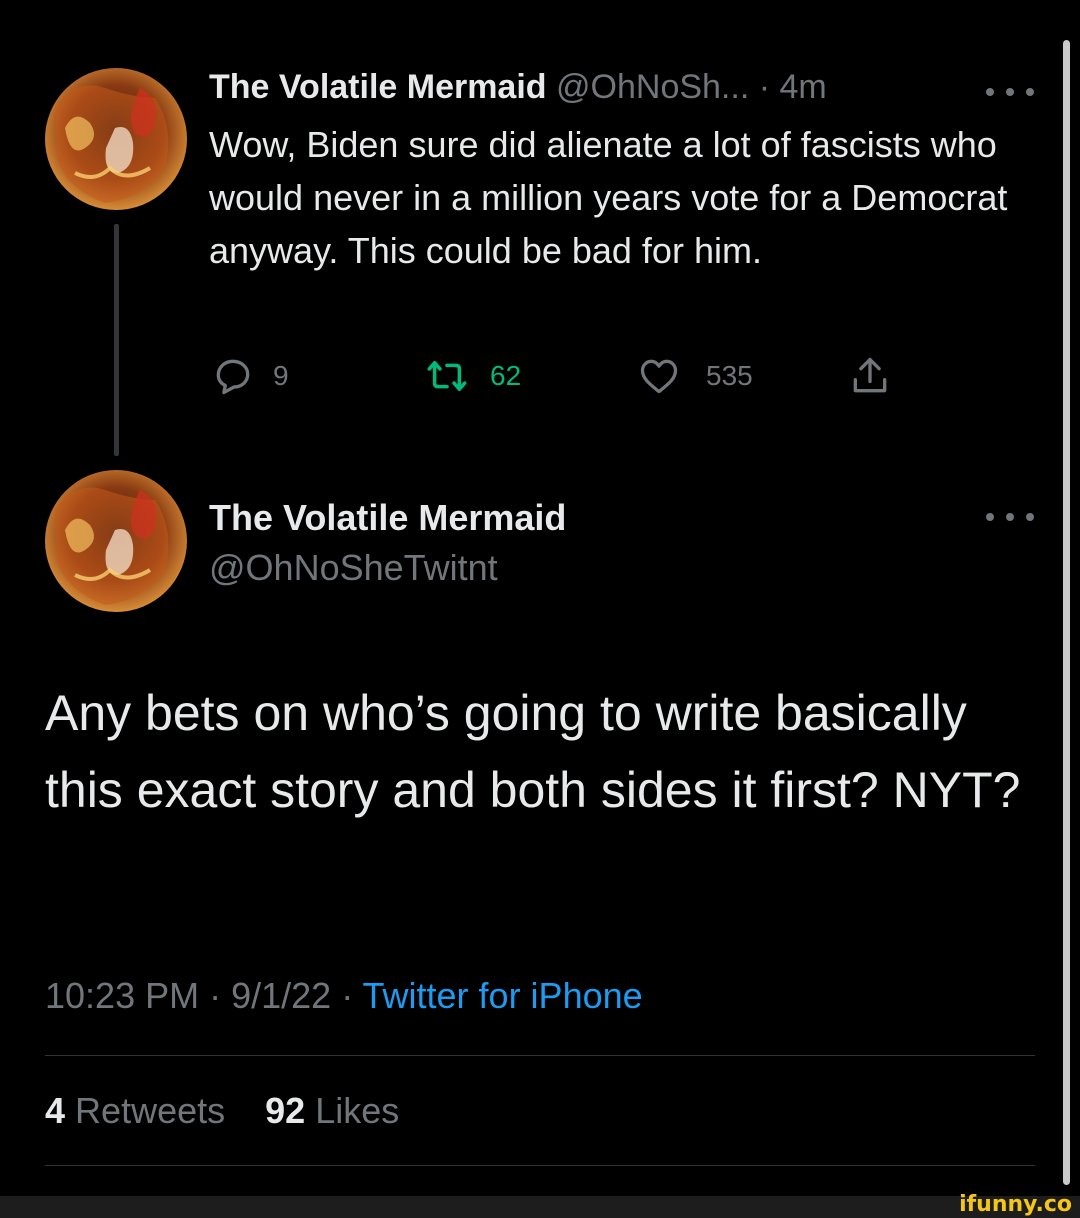 This screenshot has height=1218, width=1080. I want to click on scrollbar, so click(1066, 612).